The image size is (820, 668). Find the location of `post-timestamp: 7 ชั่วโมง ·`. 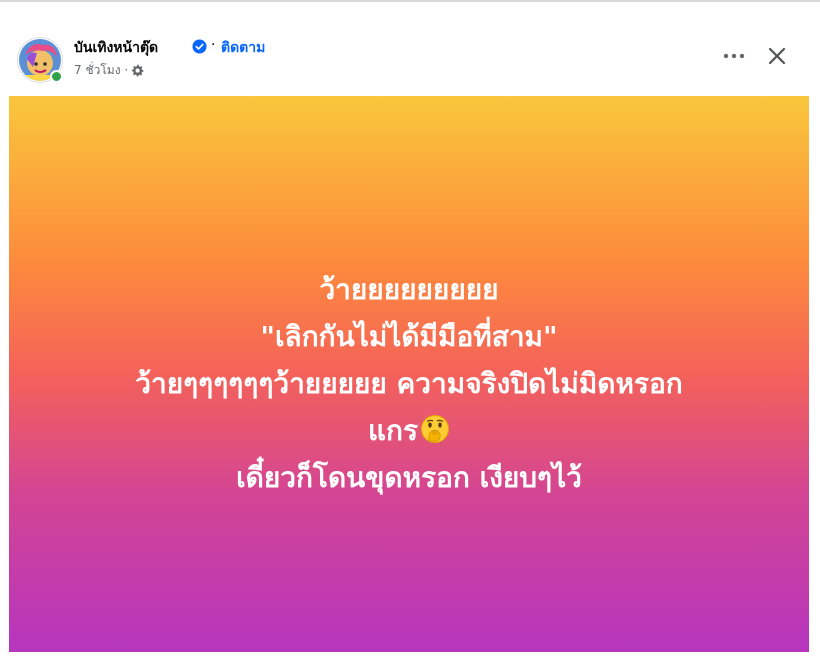

post-timestamp: 7 ชั่วโมง · is located at coordinates (101, 70).